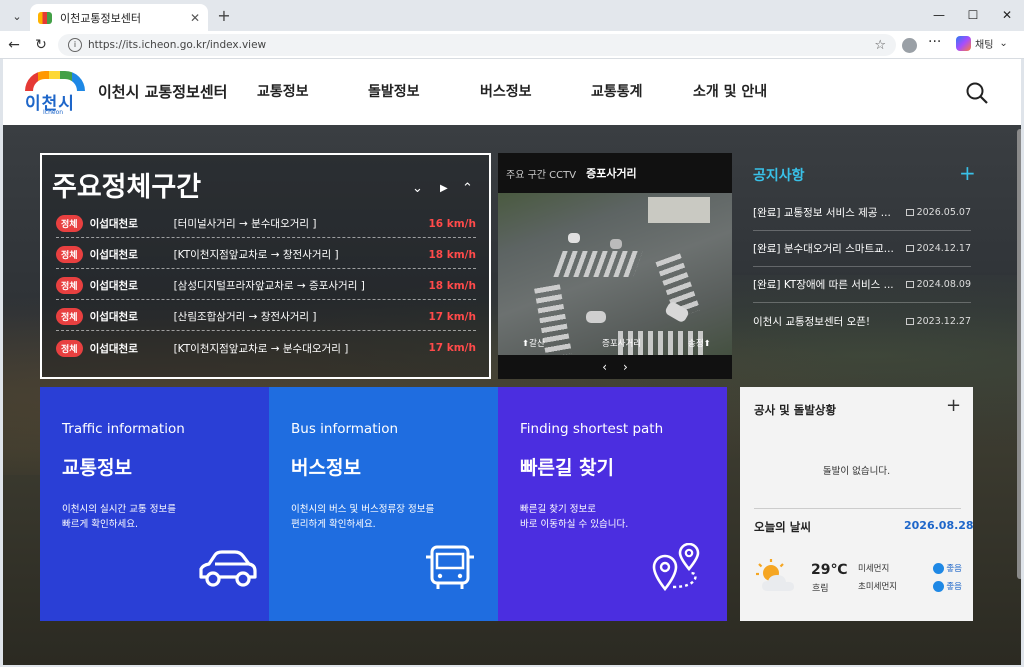  What do you see at coordinates (820, 589) in the screenshot?
I see `weather-desc: 흐림` at bounding box center [820, 589].